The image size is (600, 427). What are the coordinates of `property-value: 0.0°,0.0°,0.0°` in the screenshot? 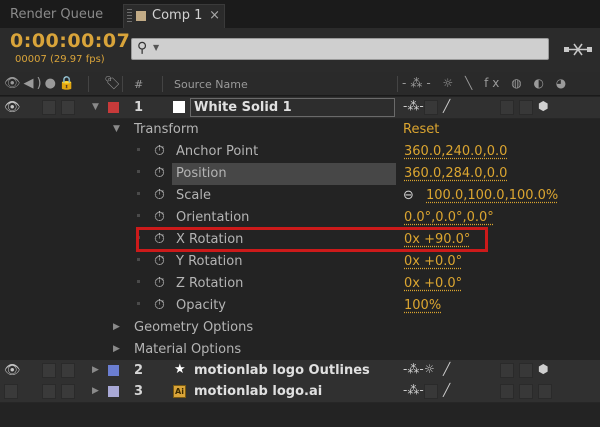 It's located at (449, 217).